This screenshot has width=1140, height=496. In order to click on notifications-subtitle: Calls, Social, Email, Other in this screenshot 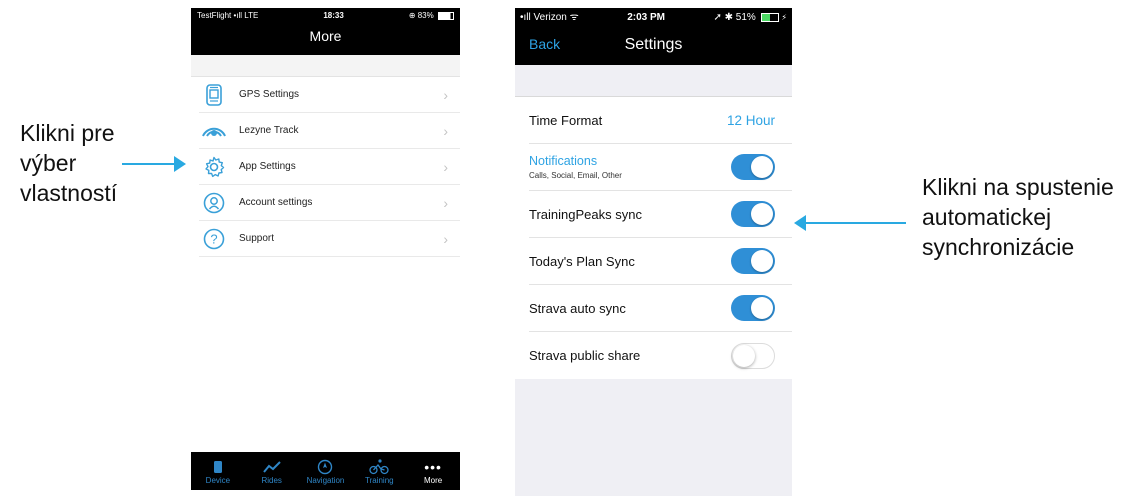, I will do `click(575, 175)`.